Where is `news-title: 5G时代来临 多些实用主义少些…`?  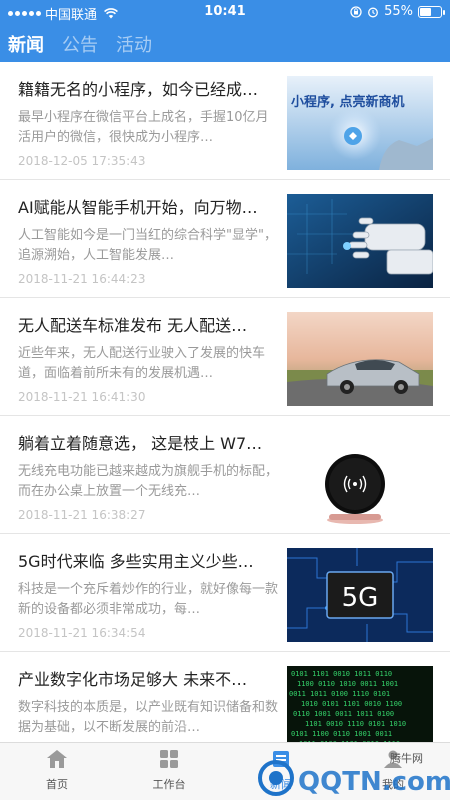
news-title: 5G时代来临 多些实用主义少些… is located at coordinates (136, 561).